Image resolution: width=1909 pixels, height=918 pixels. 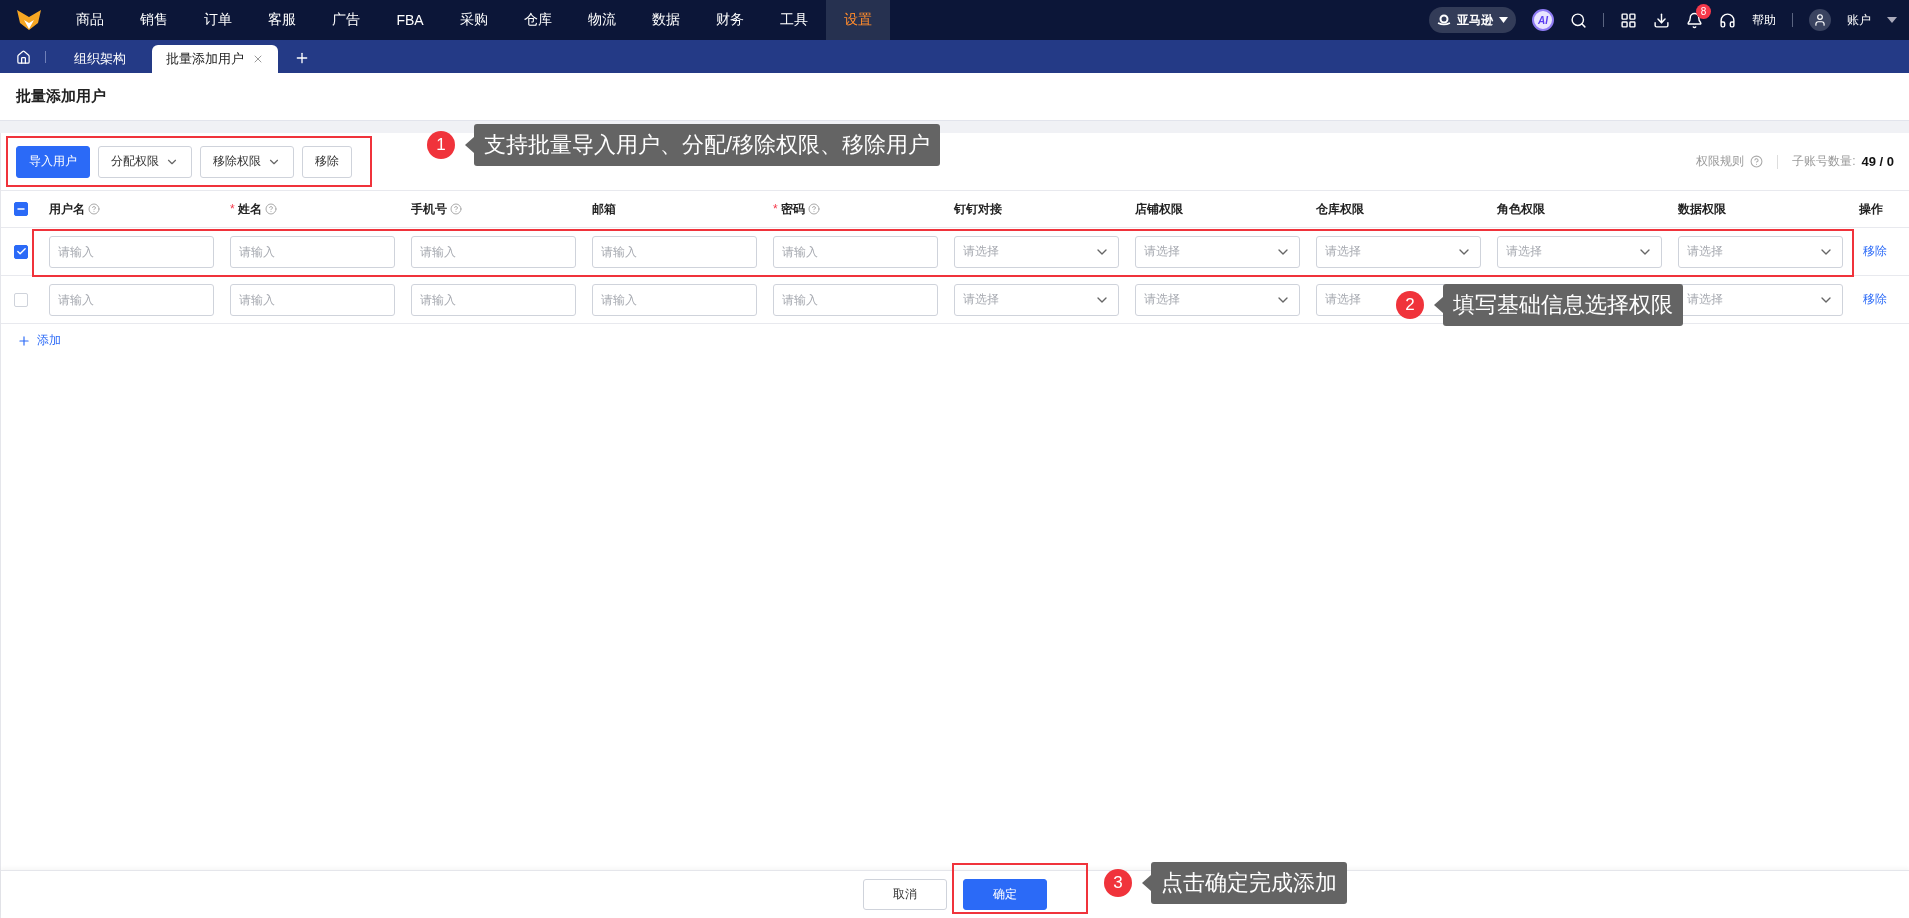 What do you see at coordinates (249, 209) in the screenshot?
I see `column-header: 姓名` at bounding box center [249, 209].